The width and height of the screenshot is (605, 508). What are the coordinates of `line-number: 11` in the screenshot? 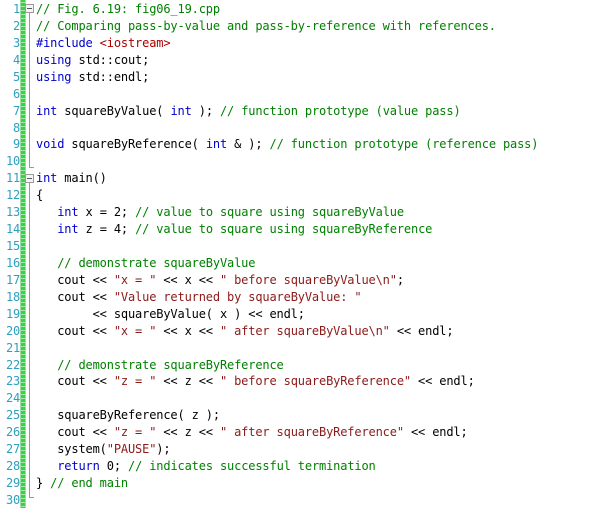 It's located at (12, 178).